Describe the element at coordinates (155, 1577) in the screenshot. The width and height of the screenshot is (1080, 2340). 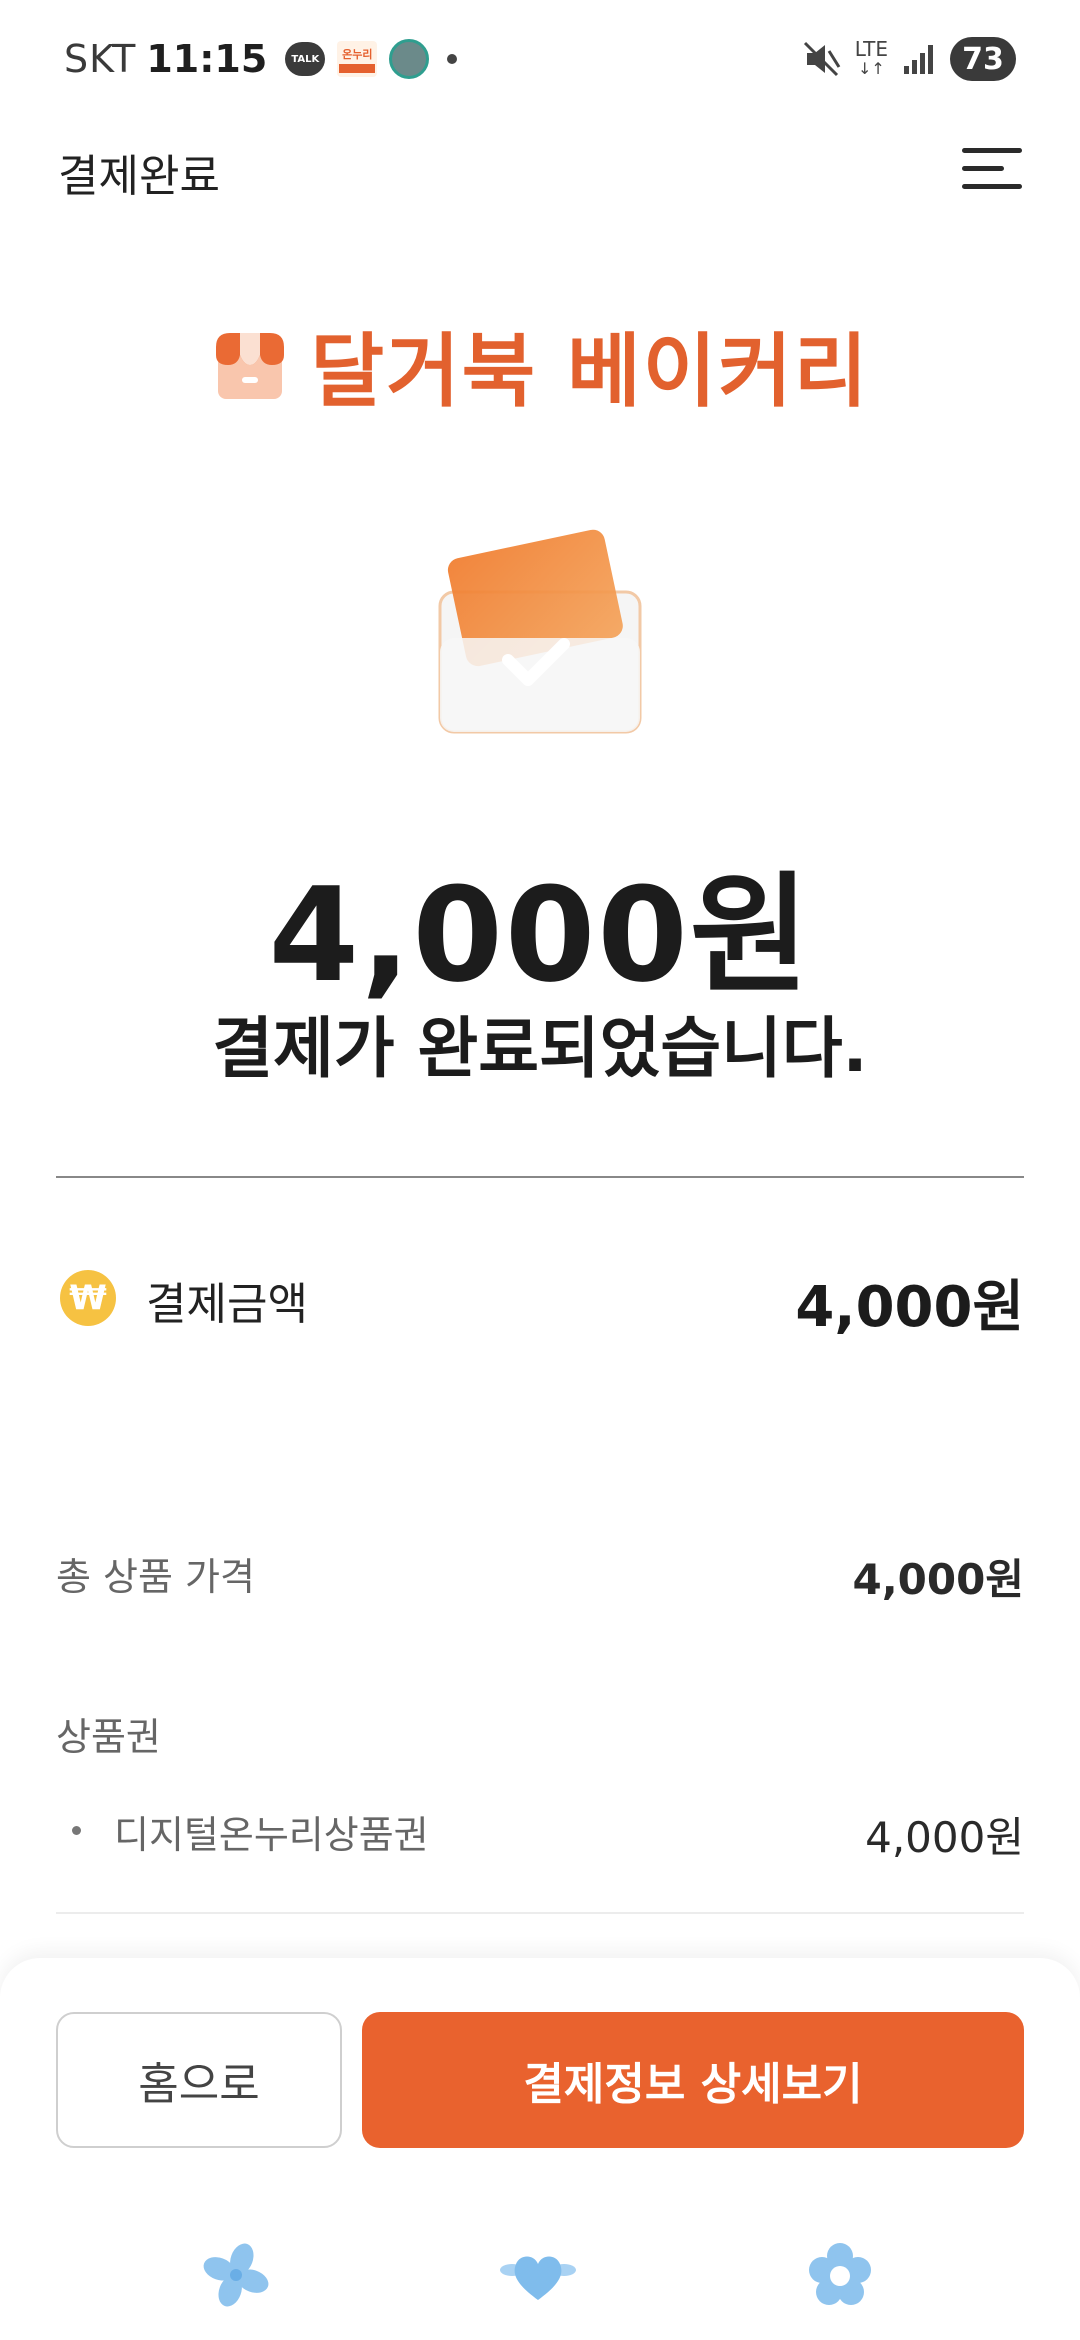
I see `total-price-label: 총 상품 가격` at that location.